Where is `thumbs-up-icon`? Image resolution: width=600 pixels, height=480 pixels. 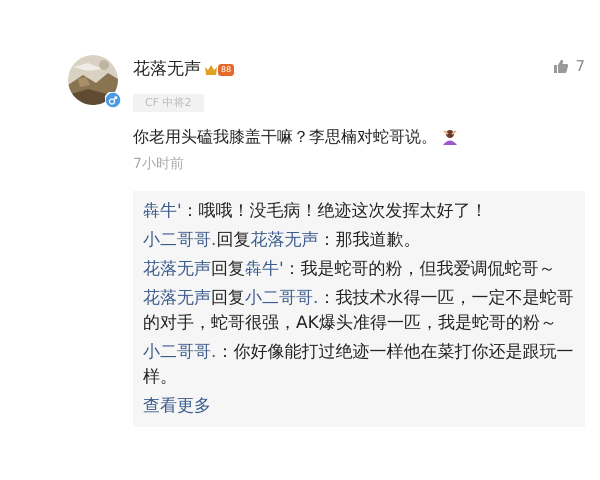 thumbs-up-icon is located at coordinates (561, 66).